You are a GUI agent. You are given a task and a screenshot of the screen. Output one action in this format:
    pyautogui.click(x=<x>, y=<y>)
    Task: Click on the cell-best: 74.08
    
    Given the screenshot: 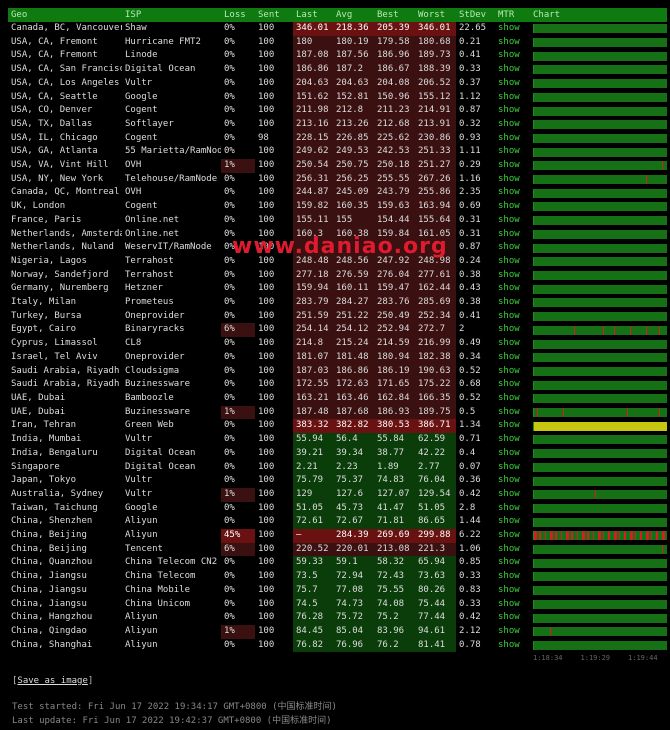 What is the action you would take?
    pyautogui.click(x=394, y=604)
    